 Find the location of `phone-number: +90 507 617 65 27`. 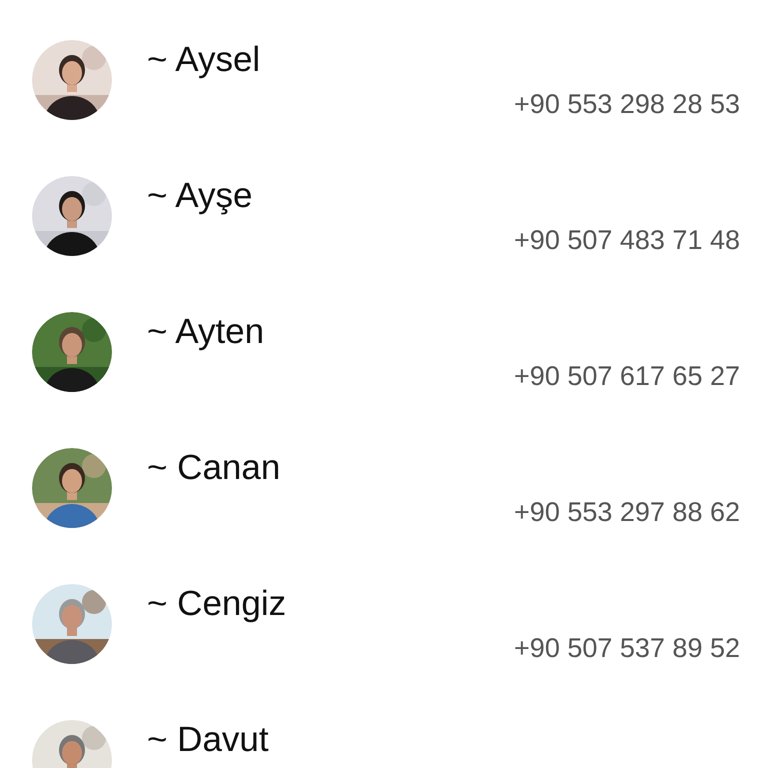

phone-number: +90 507 617 65 27 is located at coordinates (627, 376).